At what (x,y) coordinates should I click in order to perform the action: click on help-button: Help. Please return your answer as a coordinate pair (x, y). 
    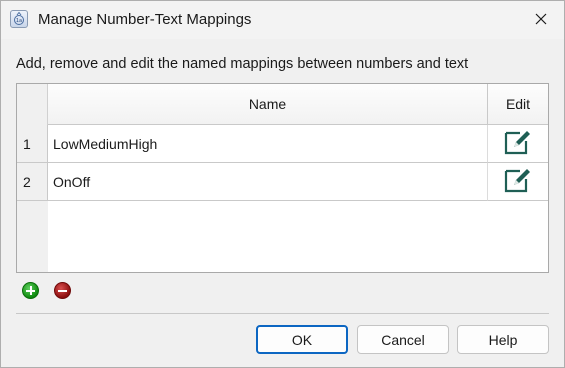
    Looking at the image, I should click on (503, 339).